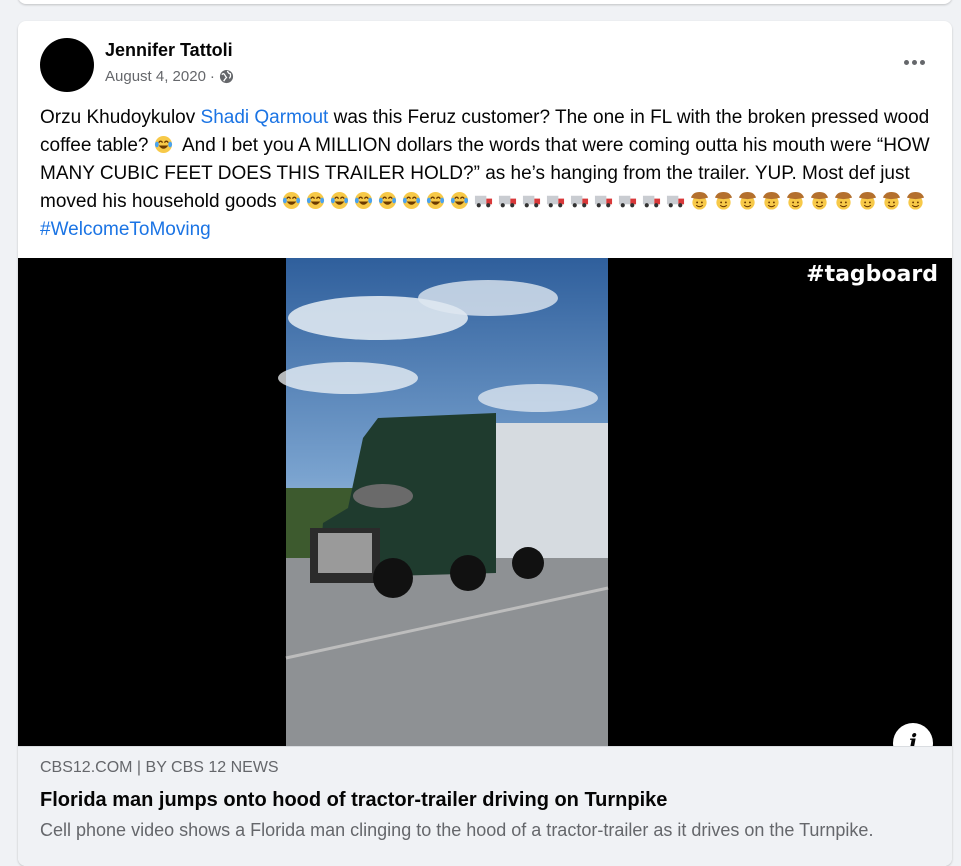 The height and width of the screenshot is (866, 961). I want to click on tagboard-watermark: #tagboard, so click(872, 274).